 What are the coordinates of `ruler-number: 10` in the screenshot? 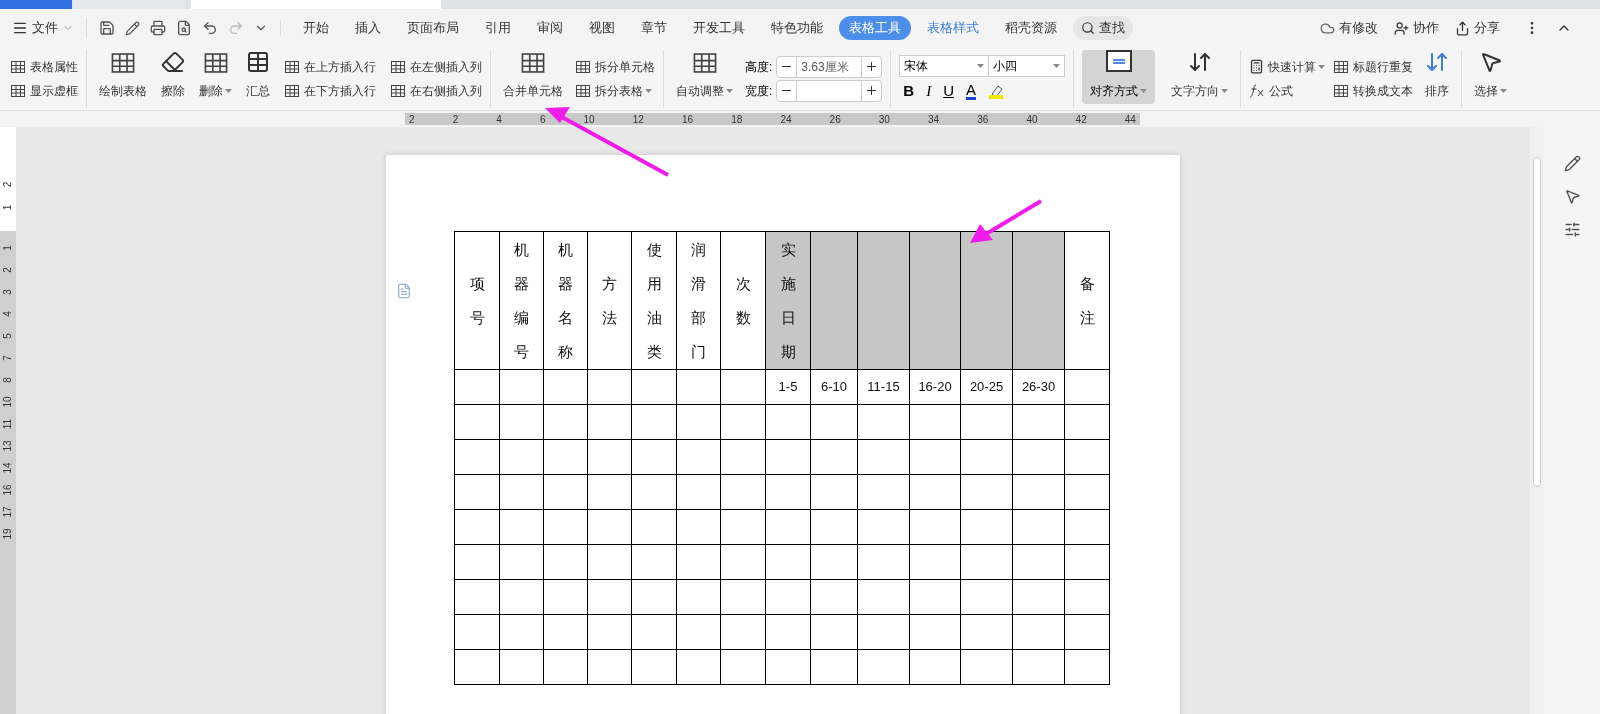 It's located at (7, 402).